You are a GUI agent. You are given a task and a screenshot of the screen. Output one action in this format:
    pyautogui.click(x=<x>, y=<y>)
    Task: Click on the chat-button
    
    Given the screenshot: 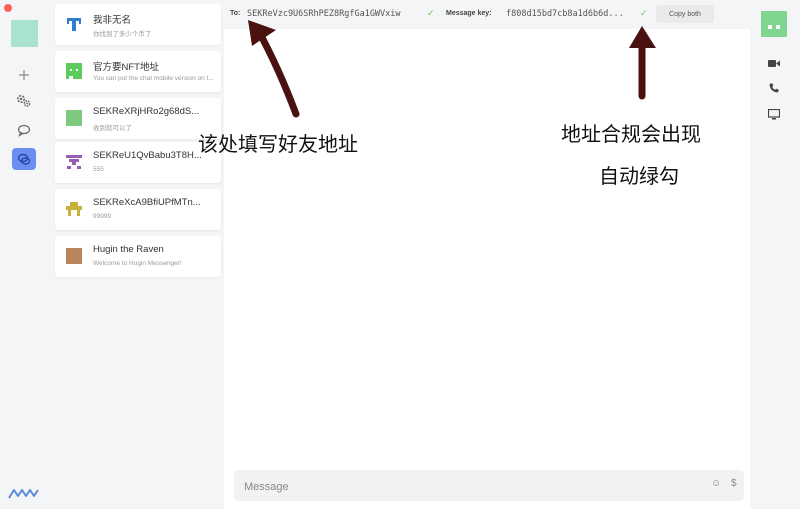 What is the action you would take?
    pyautogui.click(x=24, y=130)
    